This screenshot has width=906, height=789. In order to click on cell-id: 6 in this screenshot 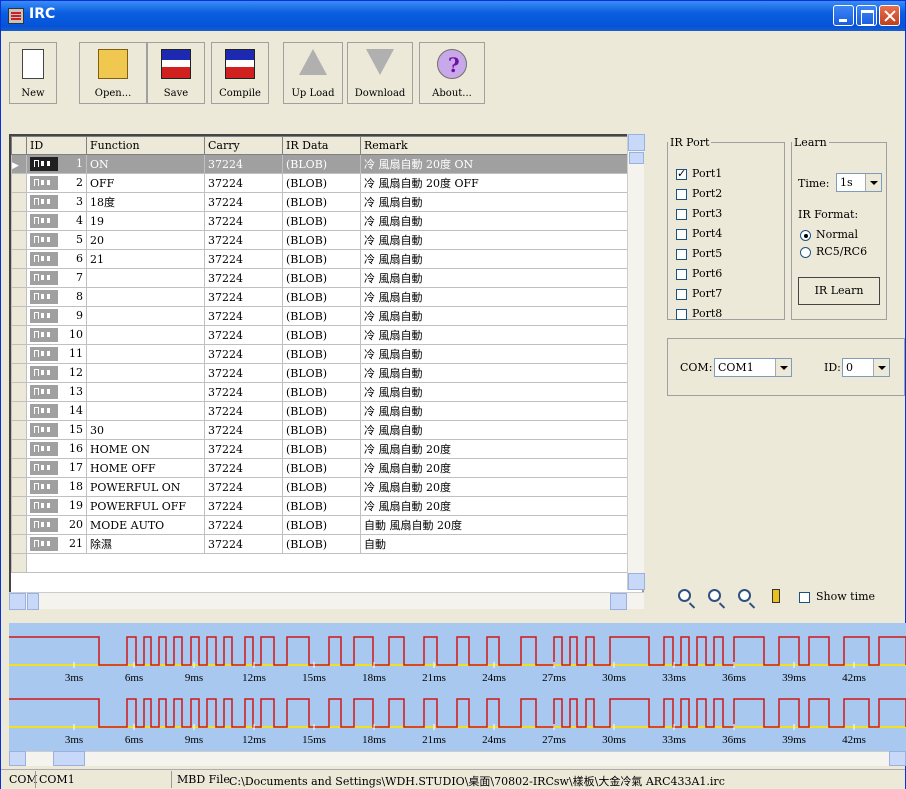, I will do `click(56, 259)`.